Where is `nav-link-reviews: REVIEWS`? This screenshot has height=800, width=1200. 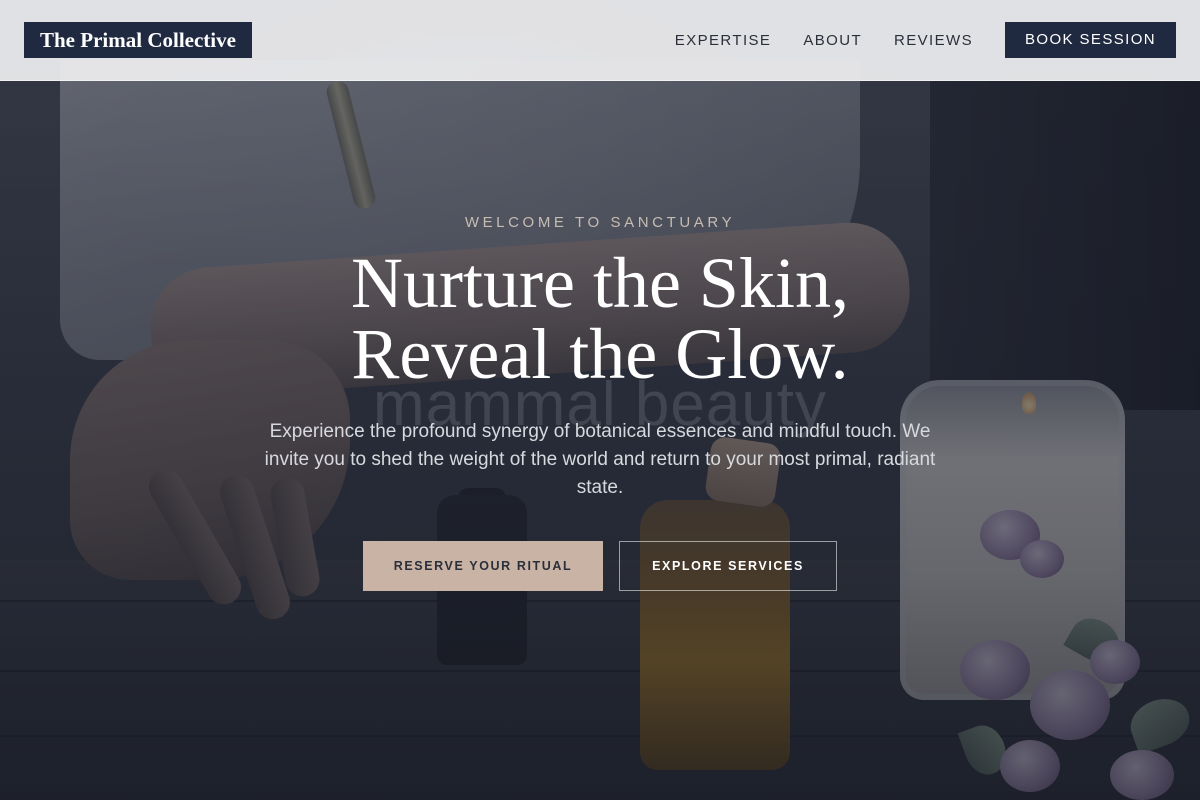 nav-link-reviews: REVIEWS is located at coordinates (933, 40).